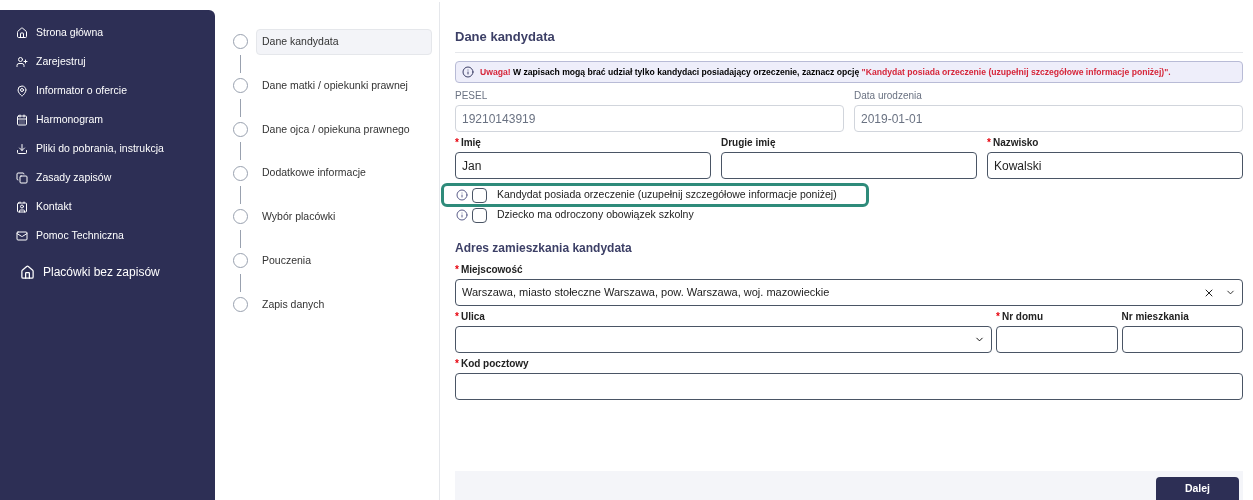  What do you see at coordinates (749, 143) in the screenshot?
I see `field-label: Drugie imię` at bounding box center [749, 143].